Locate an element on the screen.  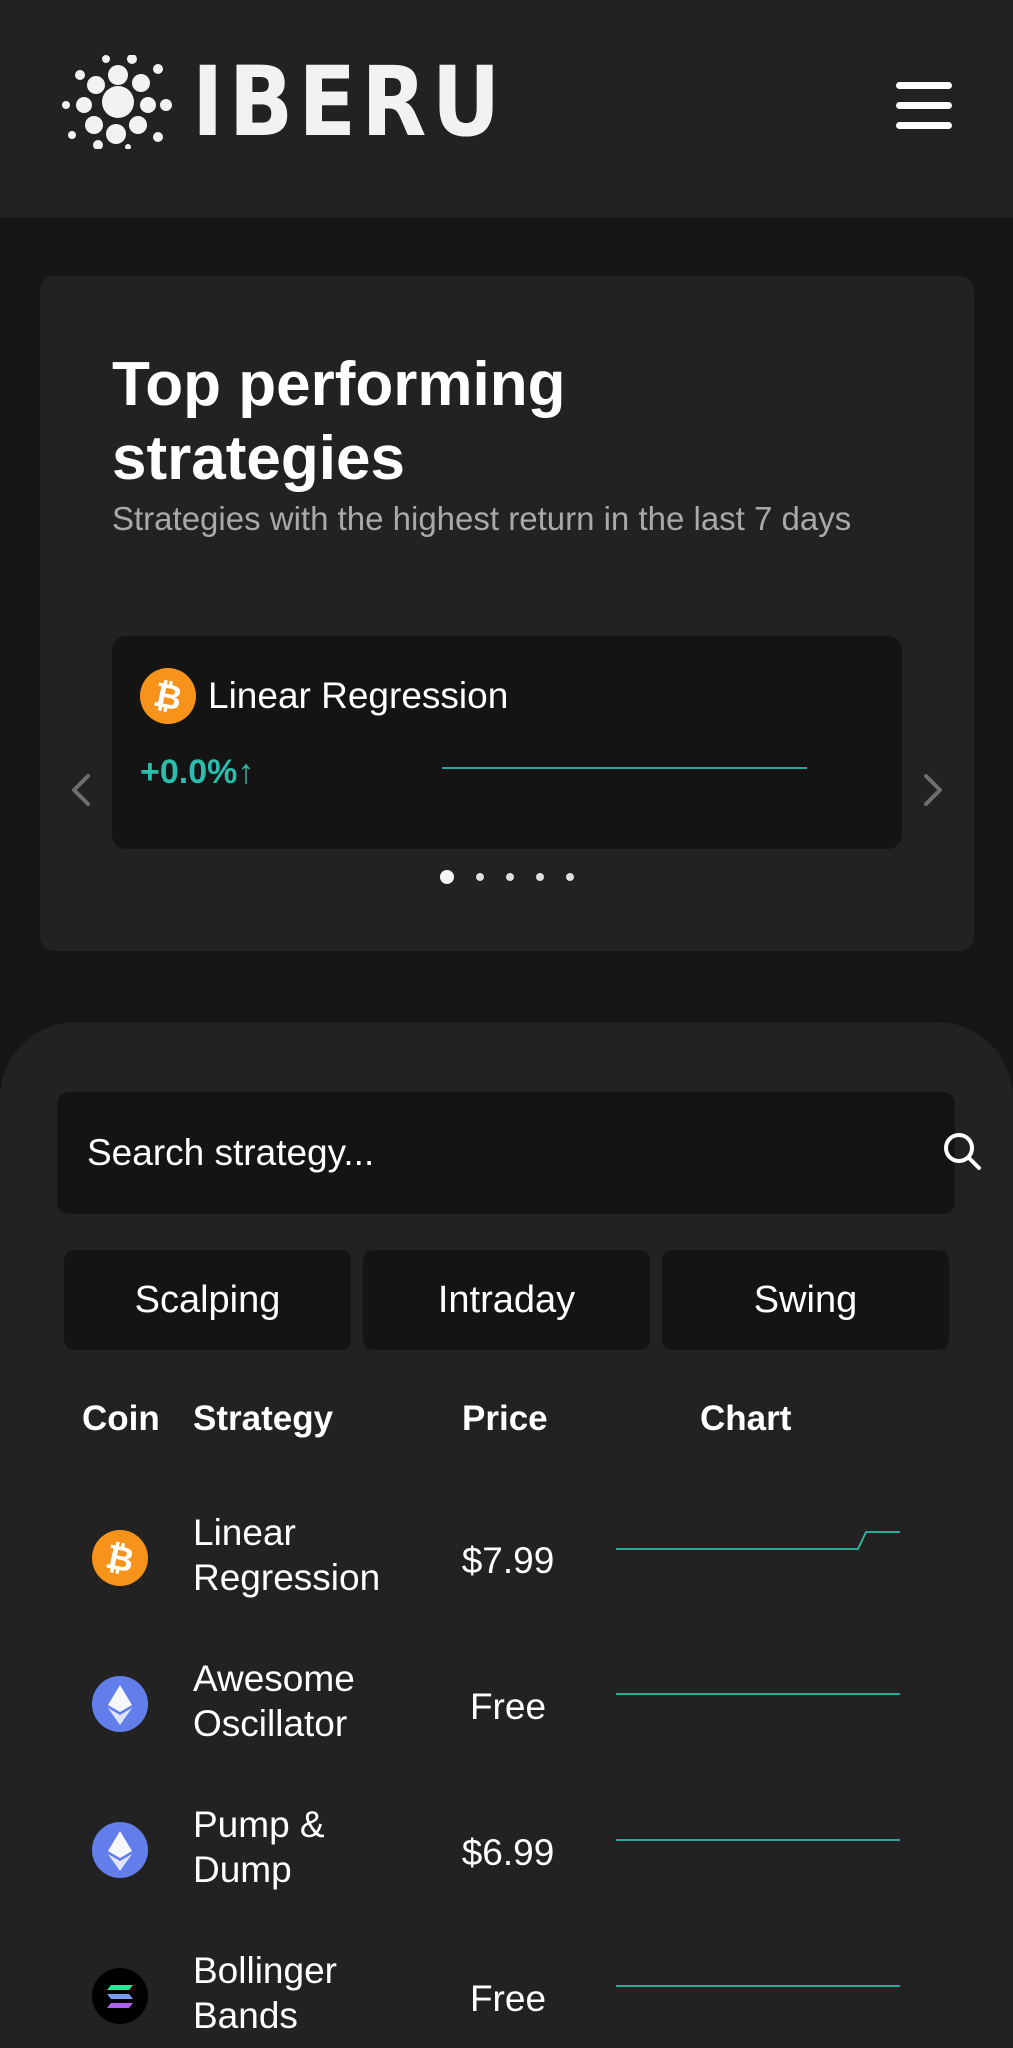
table-header: Coin Strategy Price Chart is located at coordinates (506, 1419).